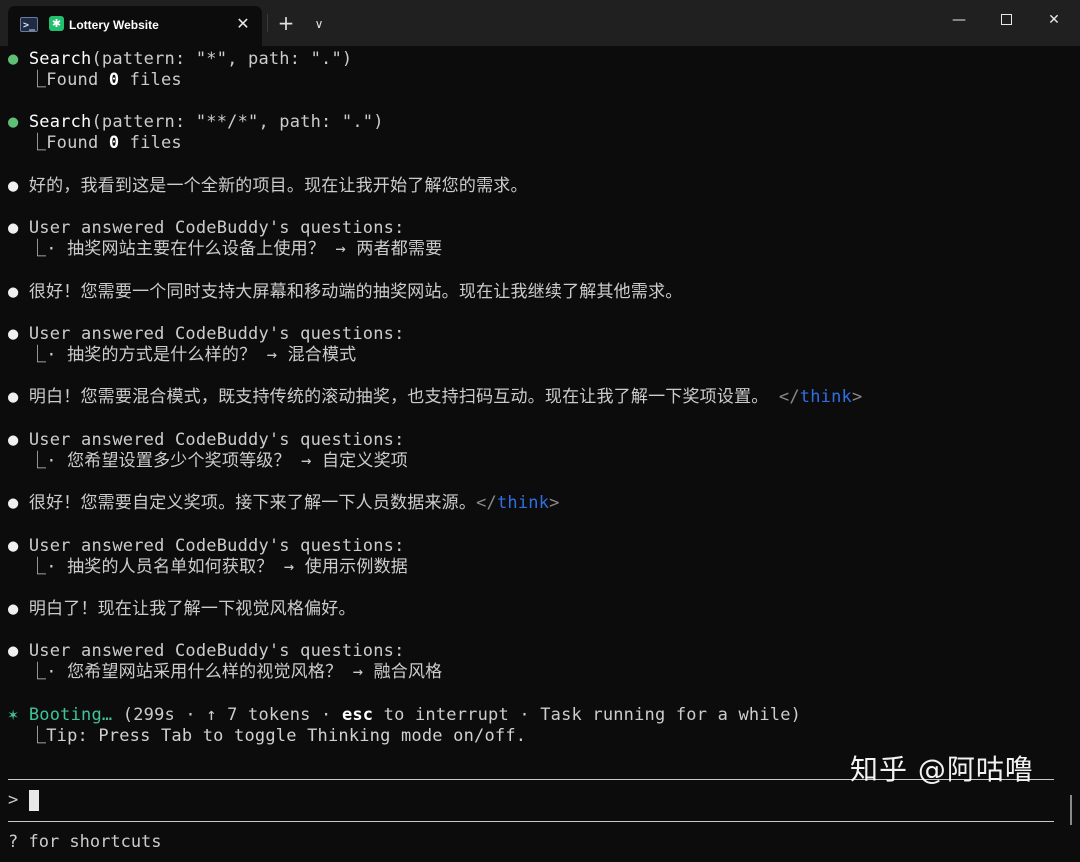 The width and height of the screenshot is (1080, 862). I want to click on qa-answer-1: ⎿· 抽奖网站主要在什么设备上使用？ → 两者都需要, so click(235, 249).